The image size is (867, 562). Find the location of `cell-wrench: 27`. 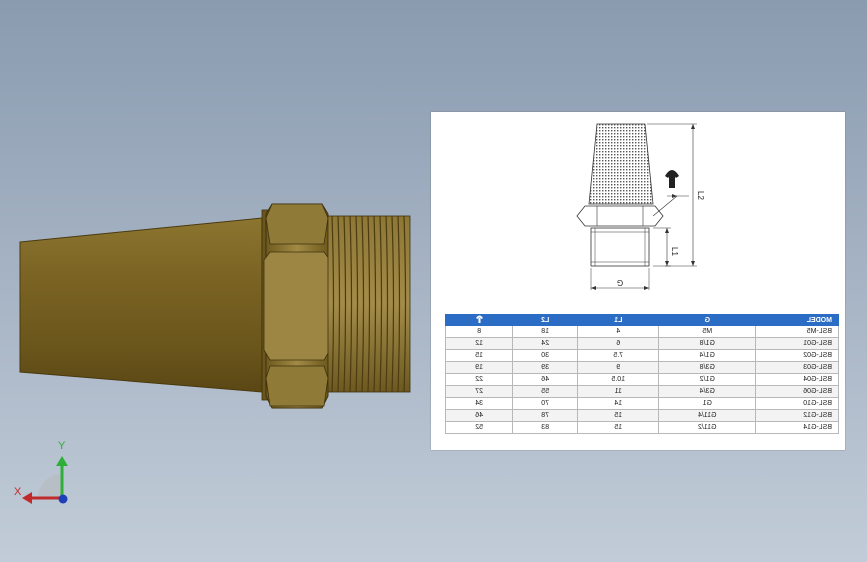

cell-wrench: 27 is located at coordinates (479, 391).